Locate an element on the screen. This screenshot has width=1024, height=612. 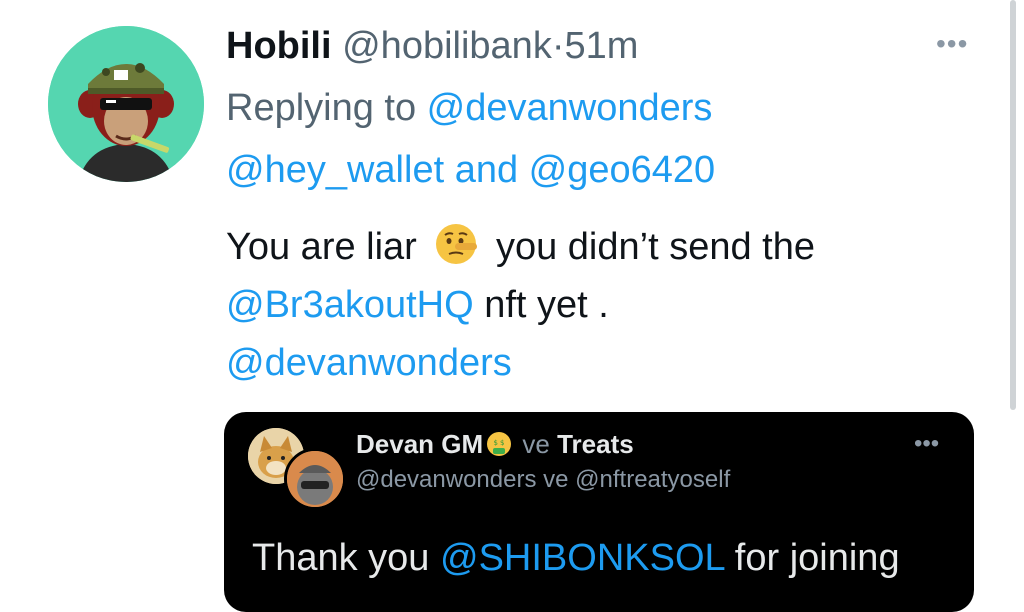
lying-face-emoji-icon is located at coordinates (457, 244).